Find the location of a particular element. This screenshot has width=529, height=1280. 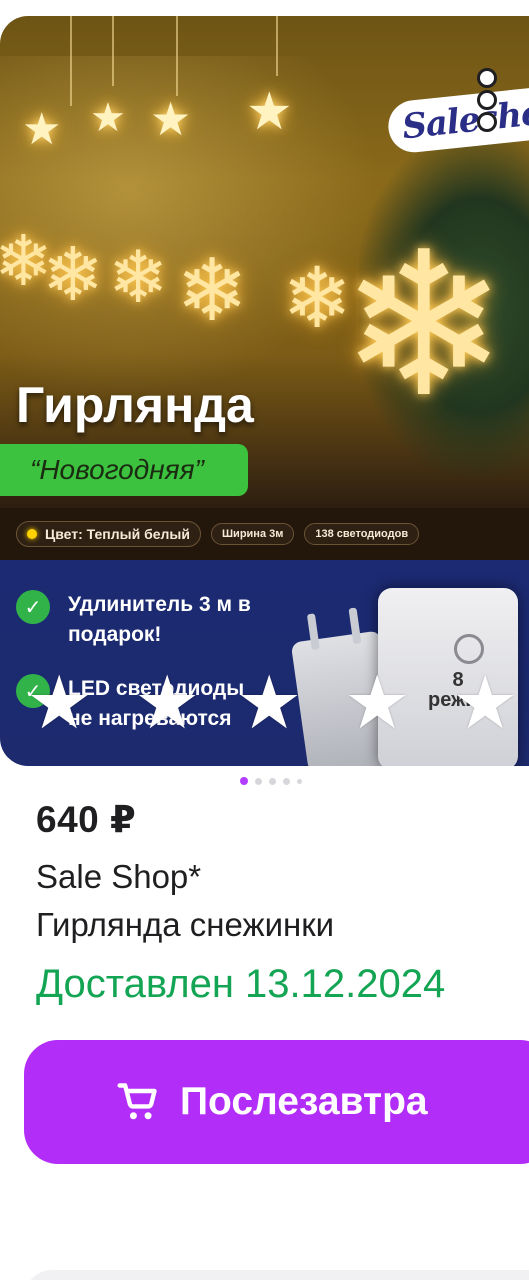

delivery-status: Доставлен 13.12.2024 is located at coordinates (241, 984).